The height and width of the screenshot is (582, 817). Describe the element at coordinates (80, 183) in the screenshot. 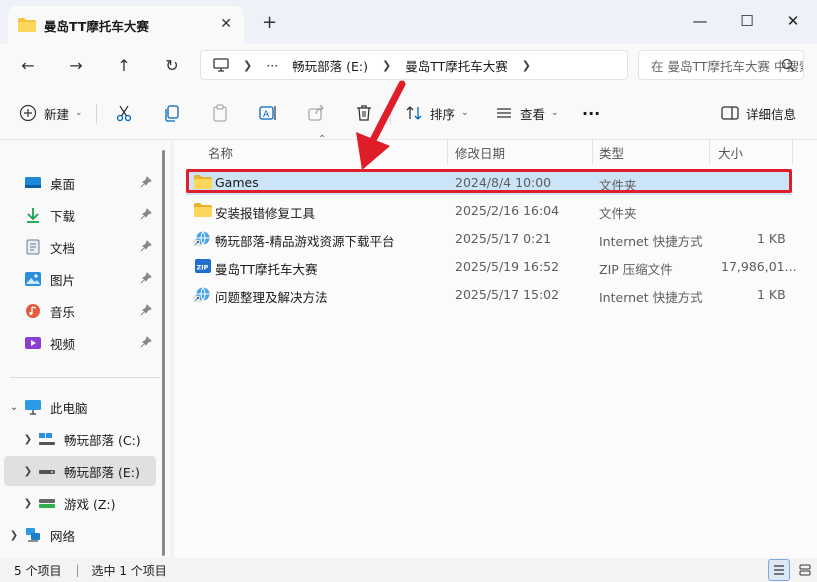

I see `sidebar-item-desktop: 桌面` at that location.